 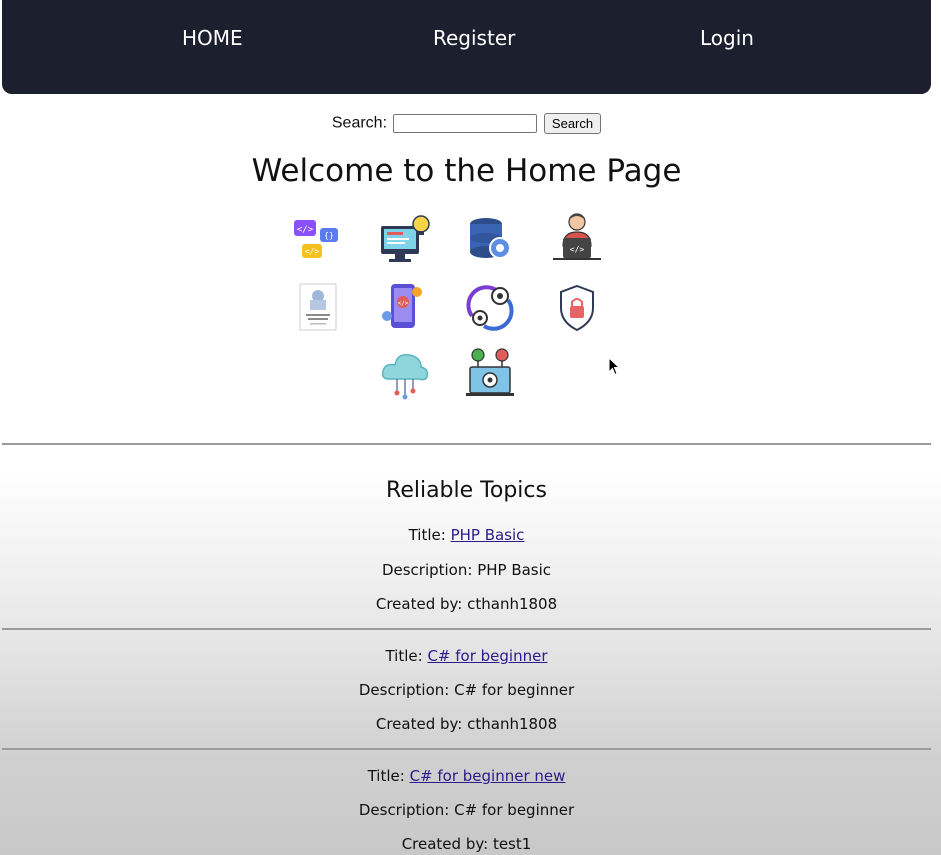 What do you see at coordinates (318, 242) in the screenshot?
I see `code-chat-icon: </> {} </>` at bounding box center [318, 242].